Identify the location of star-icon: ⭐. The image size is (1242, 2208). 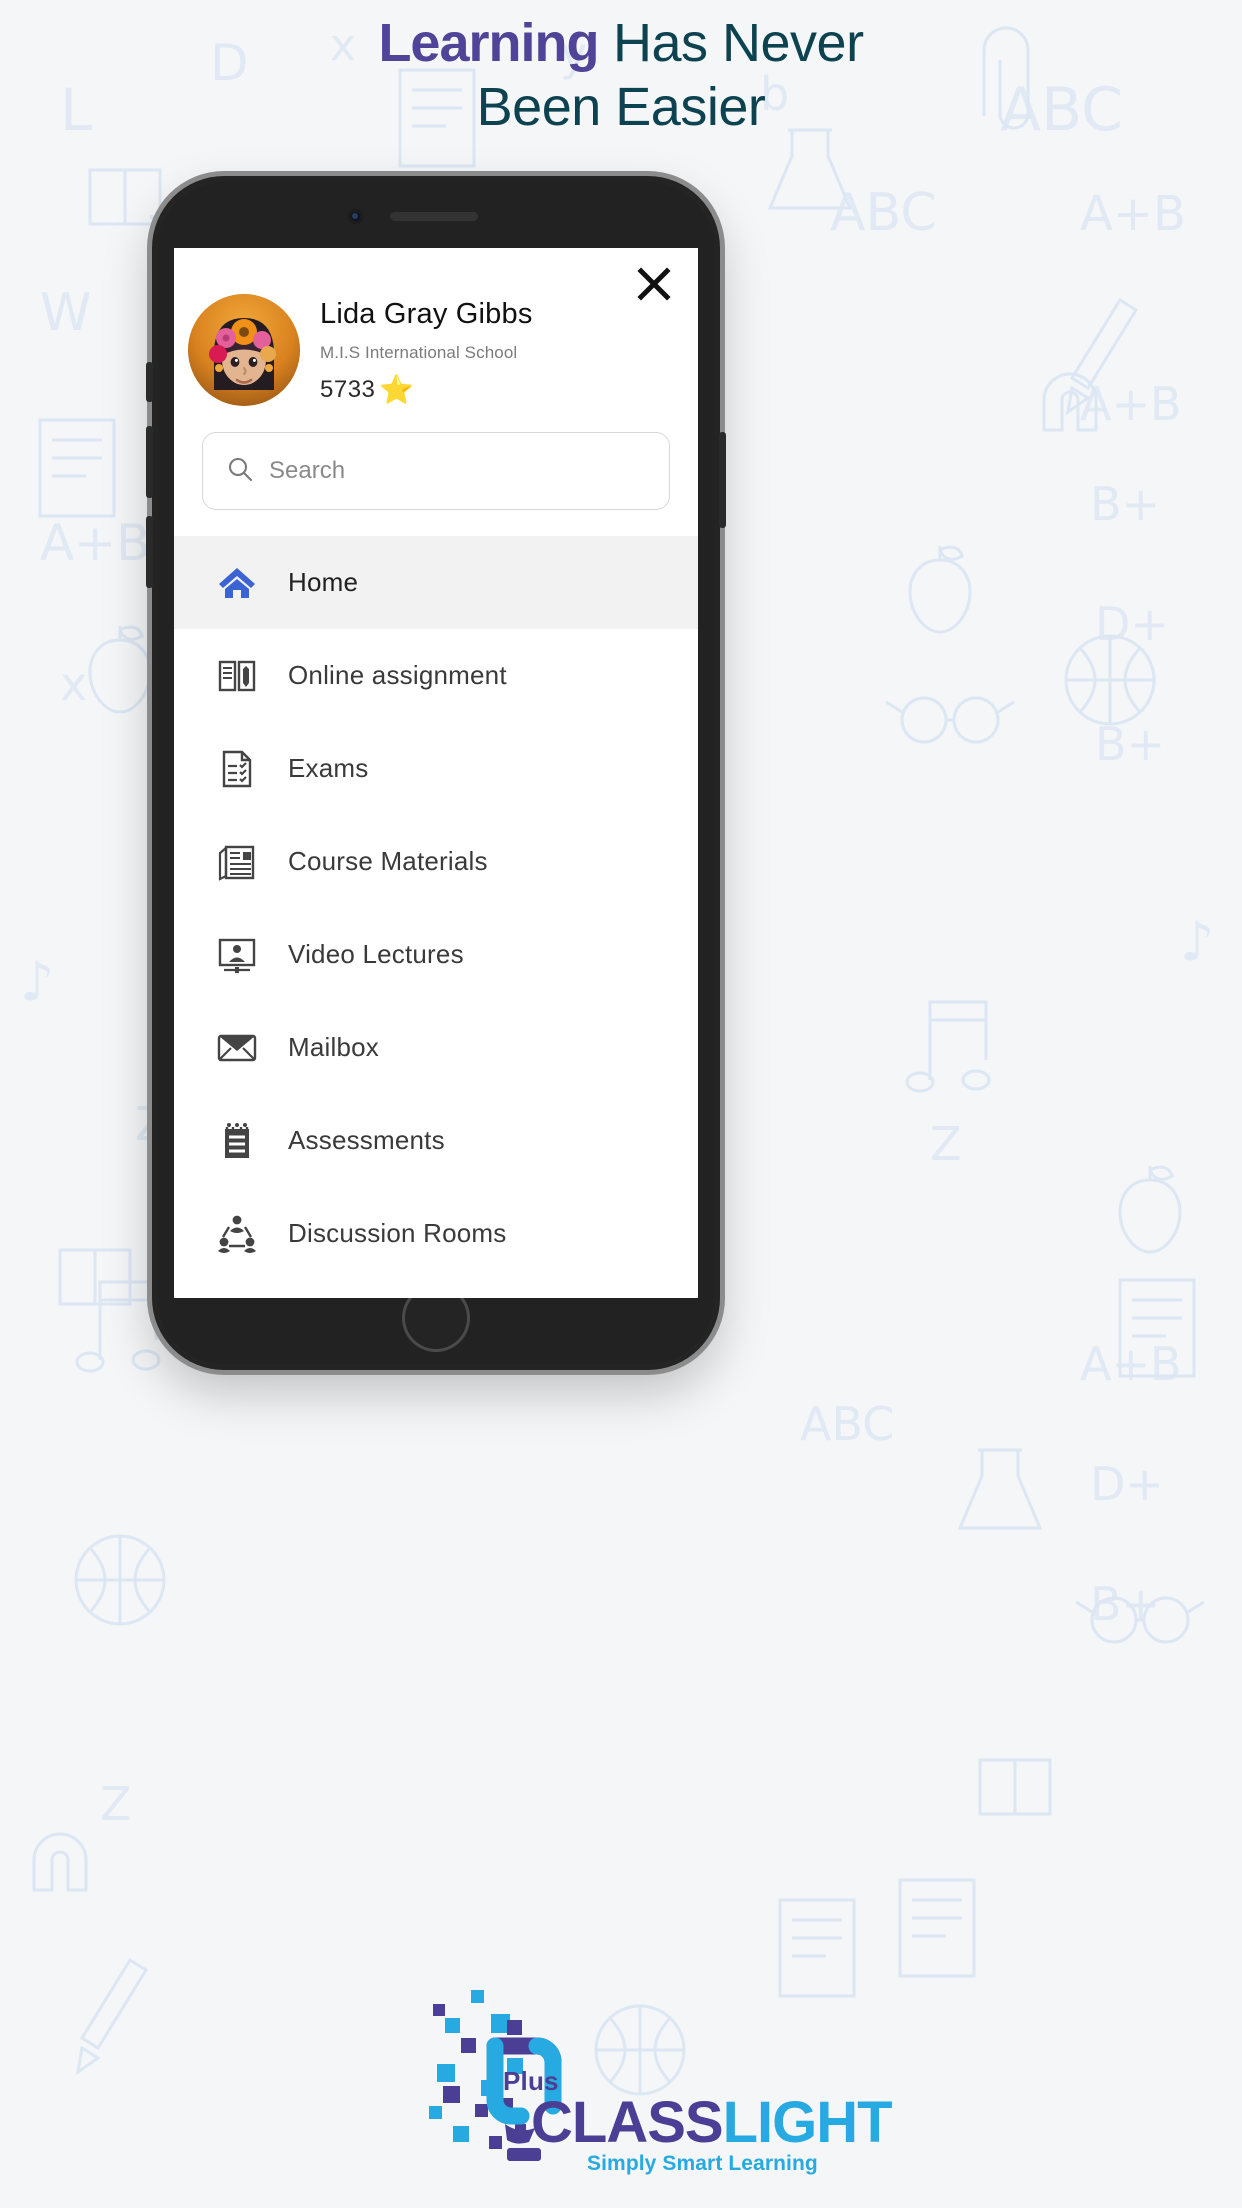
(397, 389).